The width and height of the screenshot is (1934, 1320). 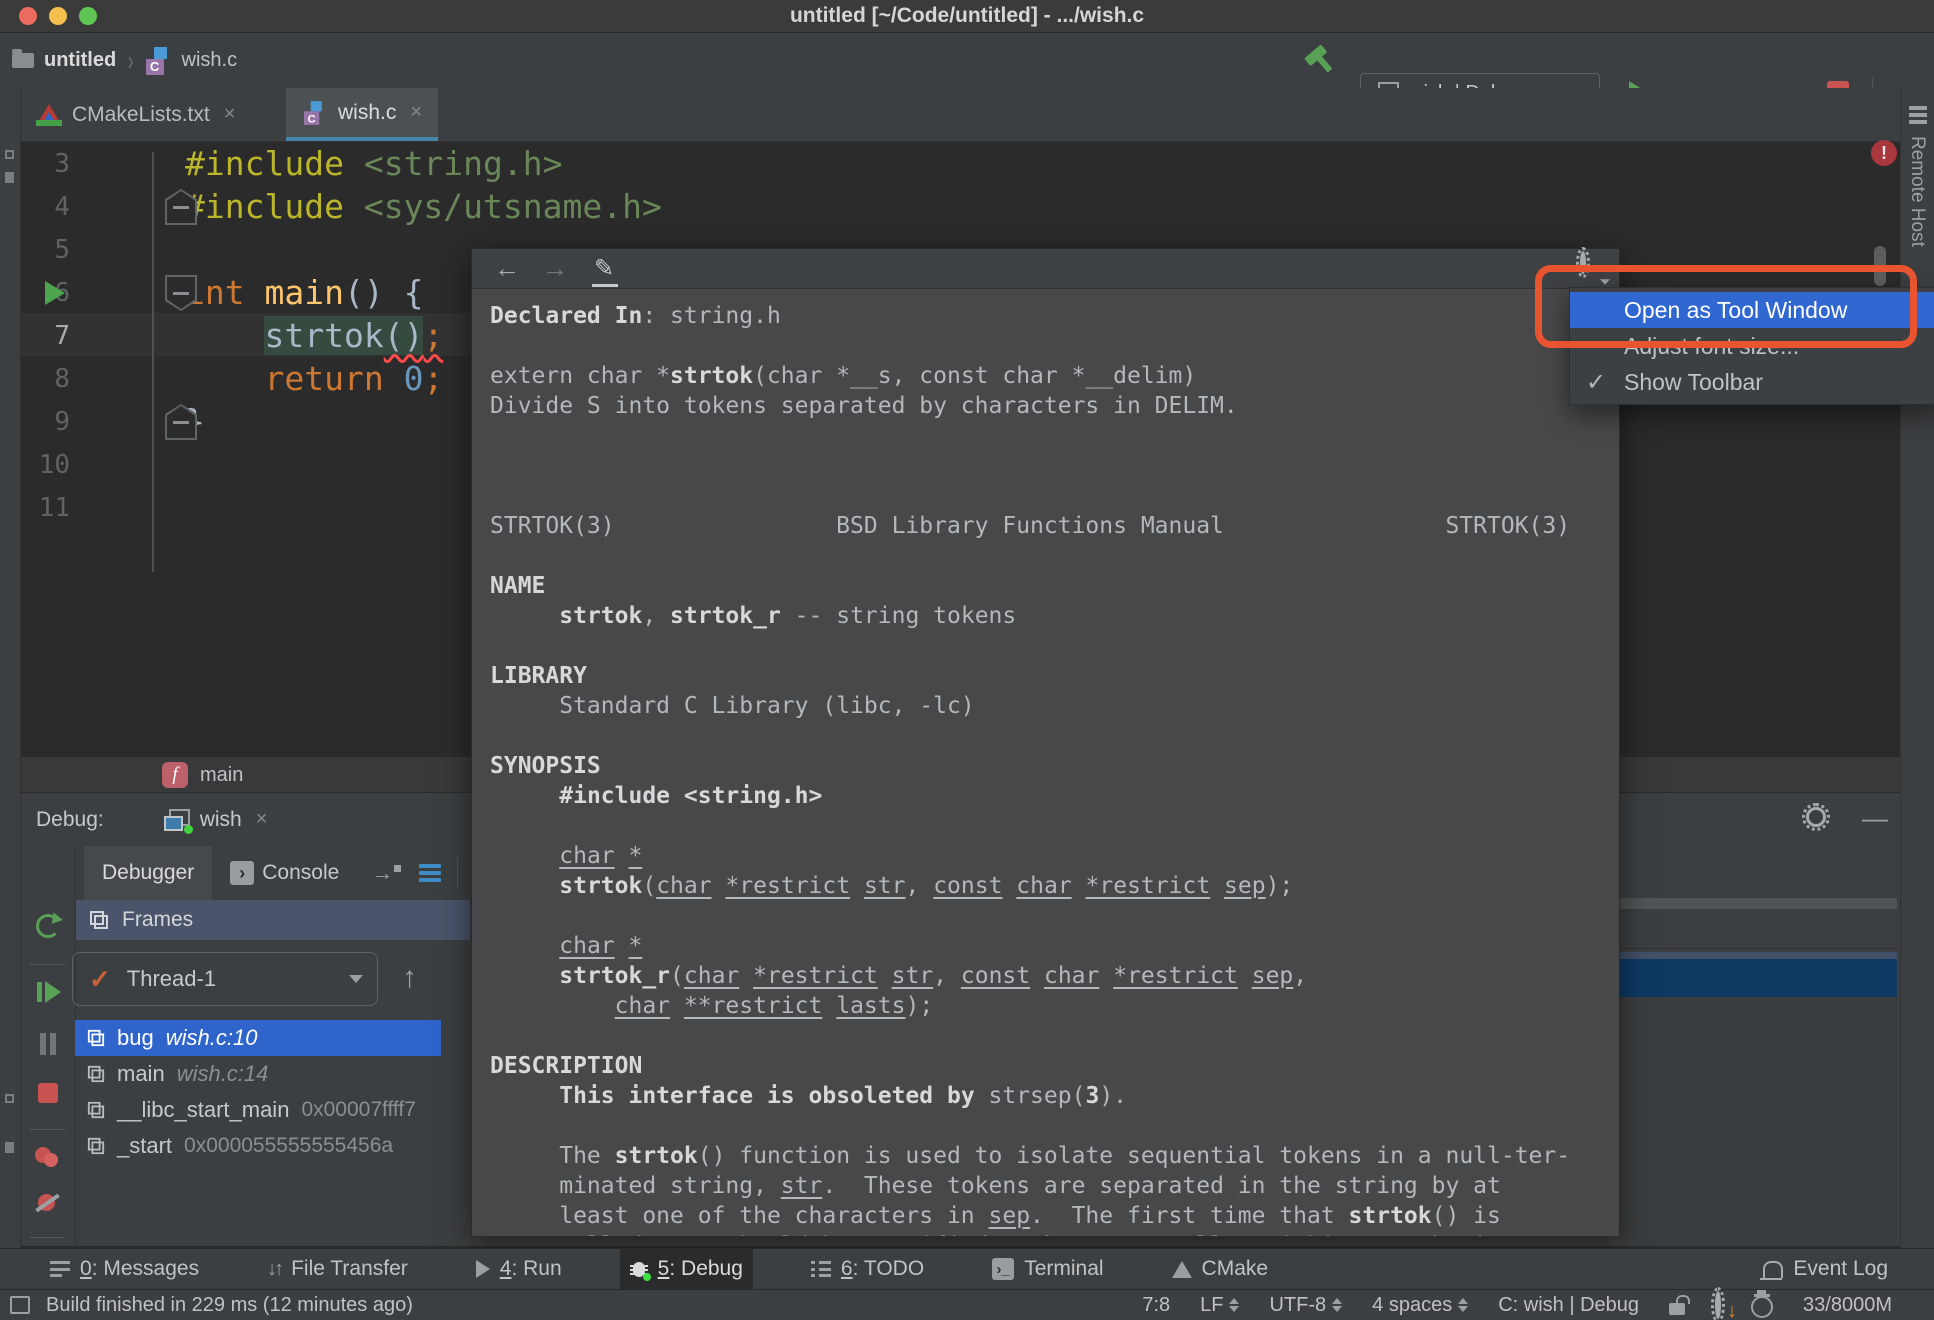 I want to click on tab-console: › Console, so click(x=284, y=873).